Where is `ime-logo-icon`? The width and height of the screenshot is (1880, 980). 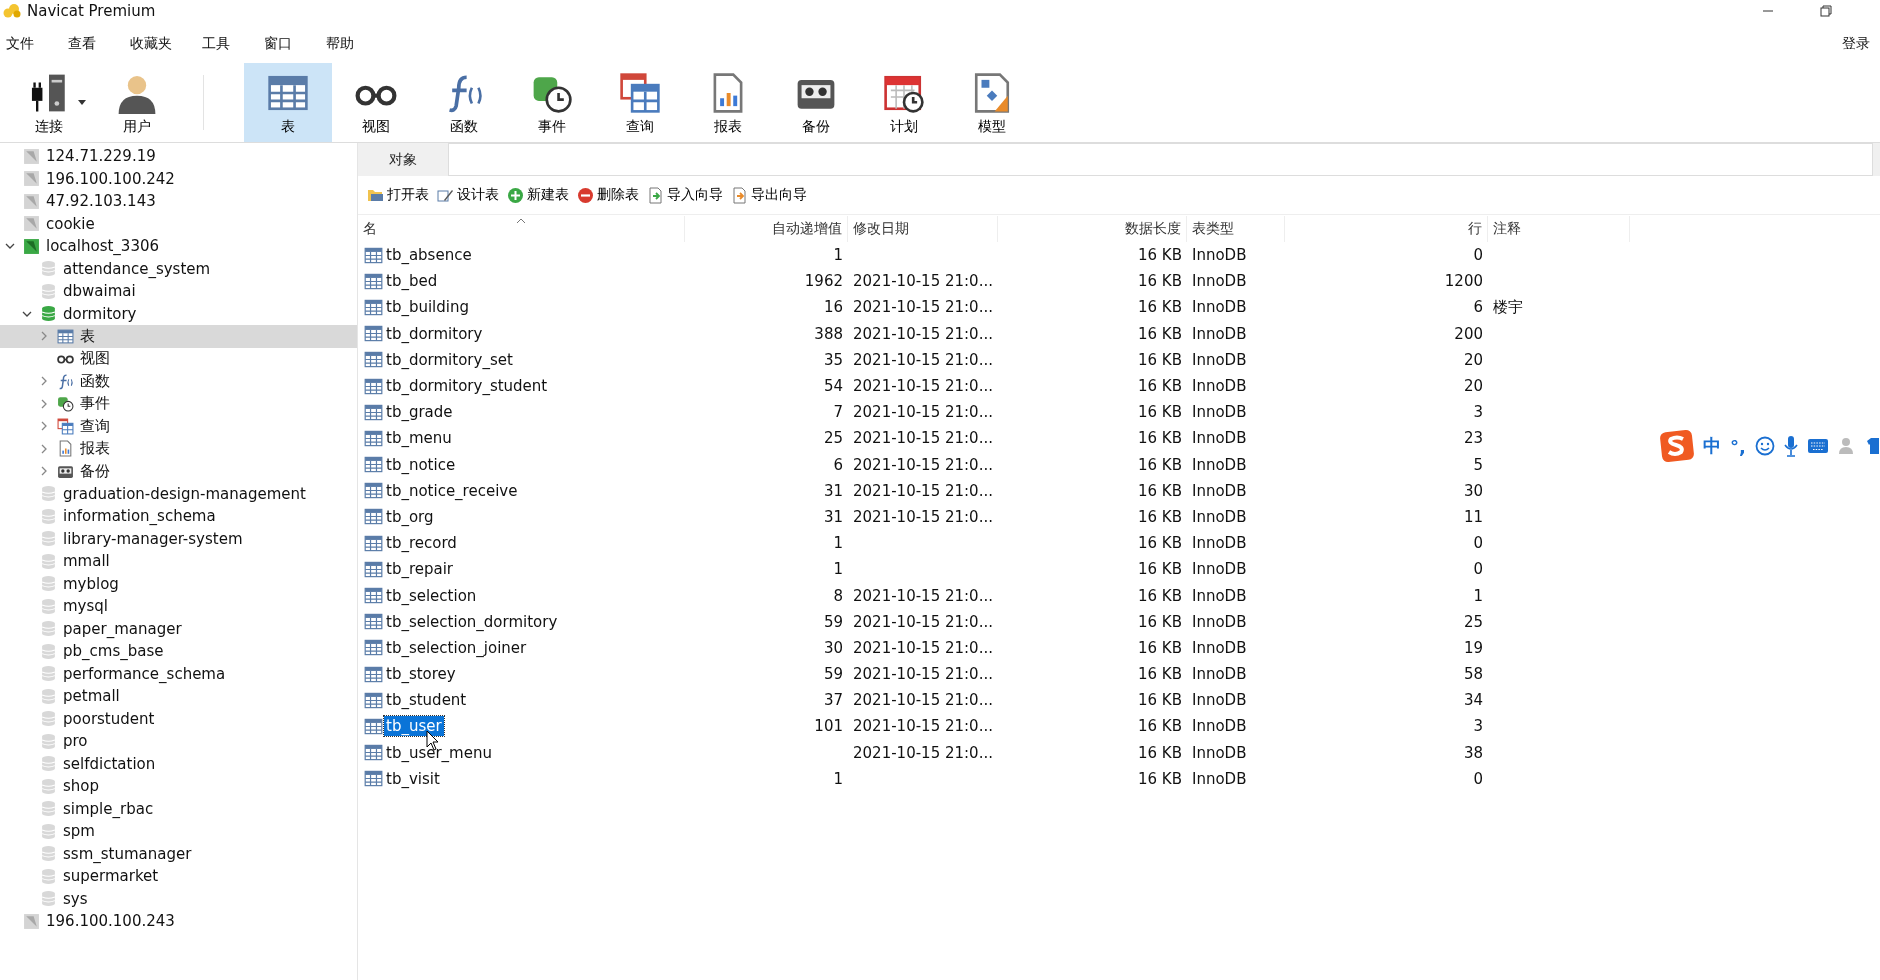
ime-logo-icon is located at coordinates (1677, 446).